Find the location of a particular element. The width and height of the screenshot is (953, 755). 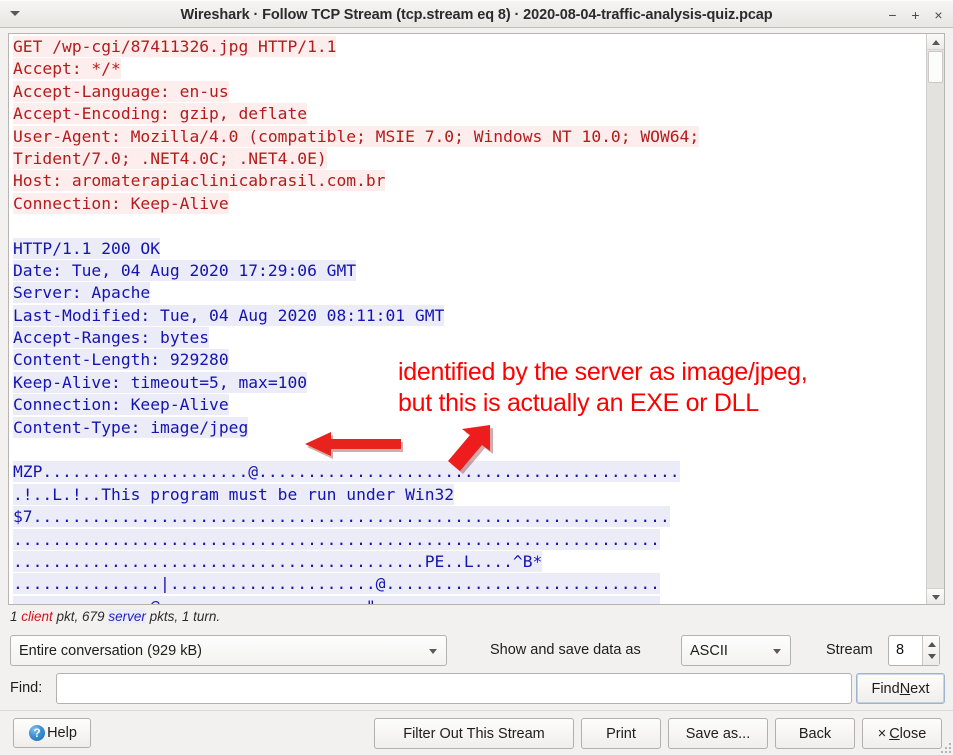

stream-line-text: Trident/7.0; .NET4.0C; .NET4.0E) is located at coordinates (170, 158).